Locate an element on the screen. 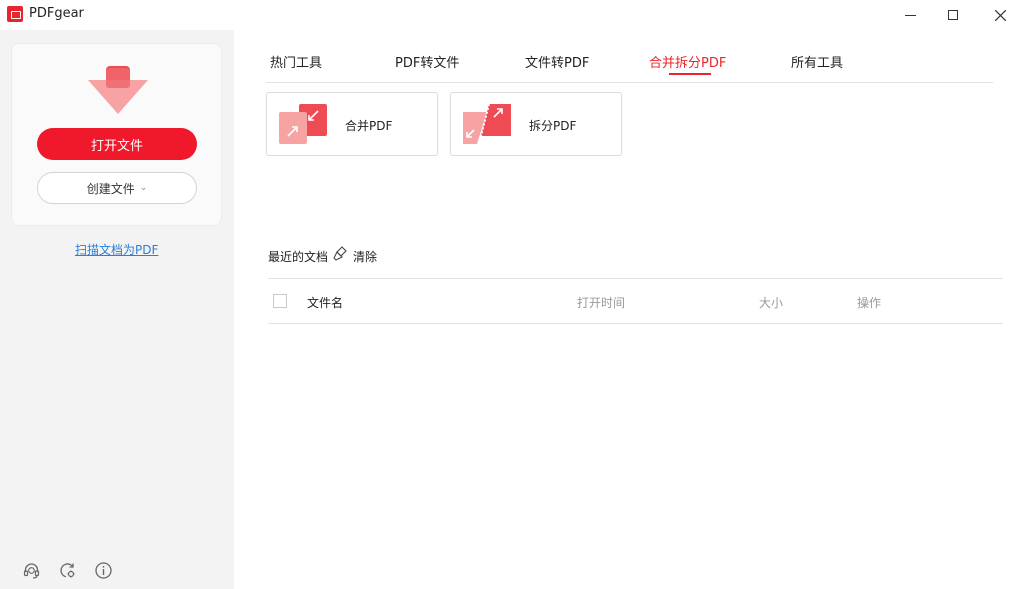 The height and width of the screenshot is (589, 1021). maximize-icon is located at coordinates (953, 15).